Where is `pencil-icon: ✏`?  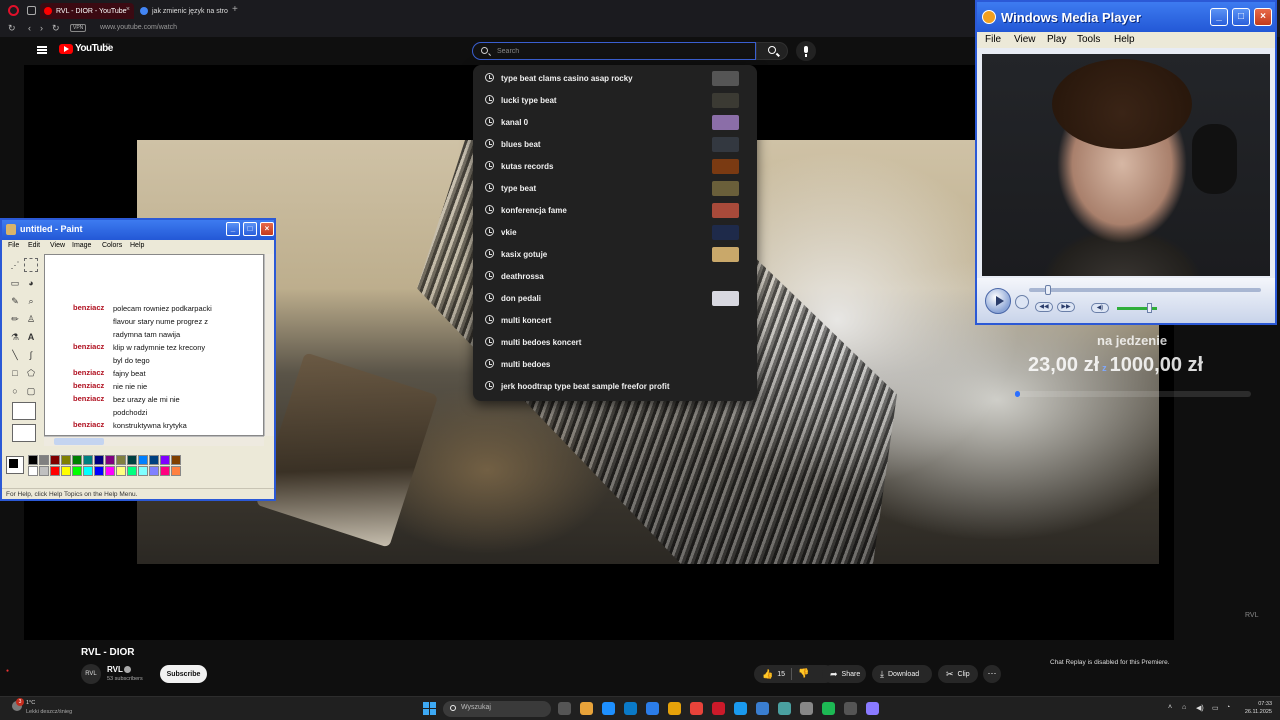
pencil-icon: ✏ is located at coordinates (15, 319).